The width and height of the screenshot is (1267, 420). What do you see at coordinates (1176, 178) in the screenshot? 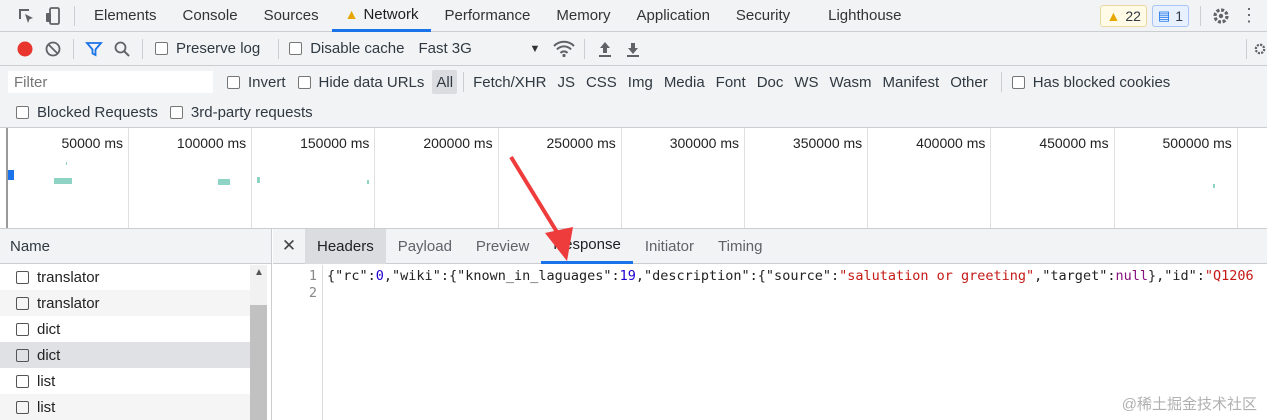
I see `timeline-tick-label: 500000 ms` at bounding box center [1176, 178].